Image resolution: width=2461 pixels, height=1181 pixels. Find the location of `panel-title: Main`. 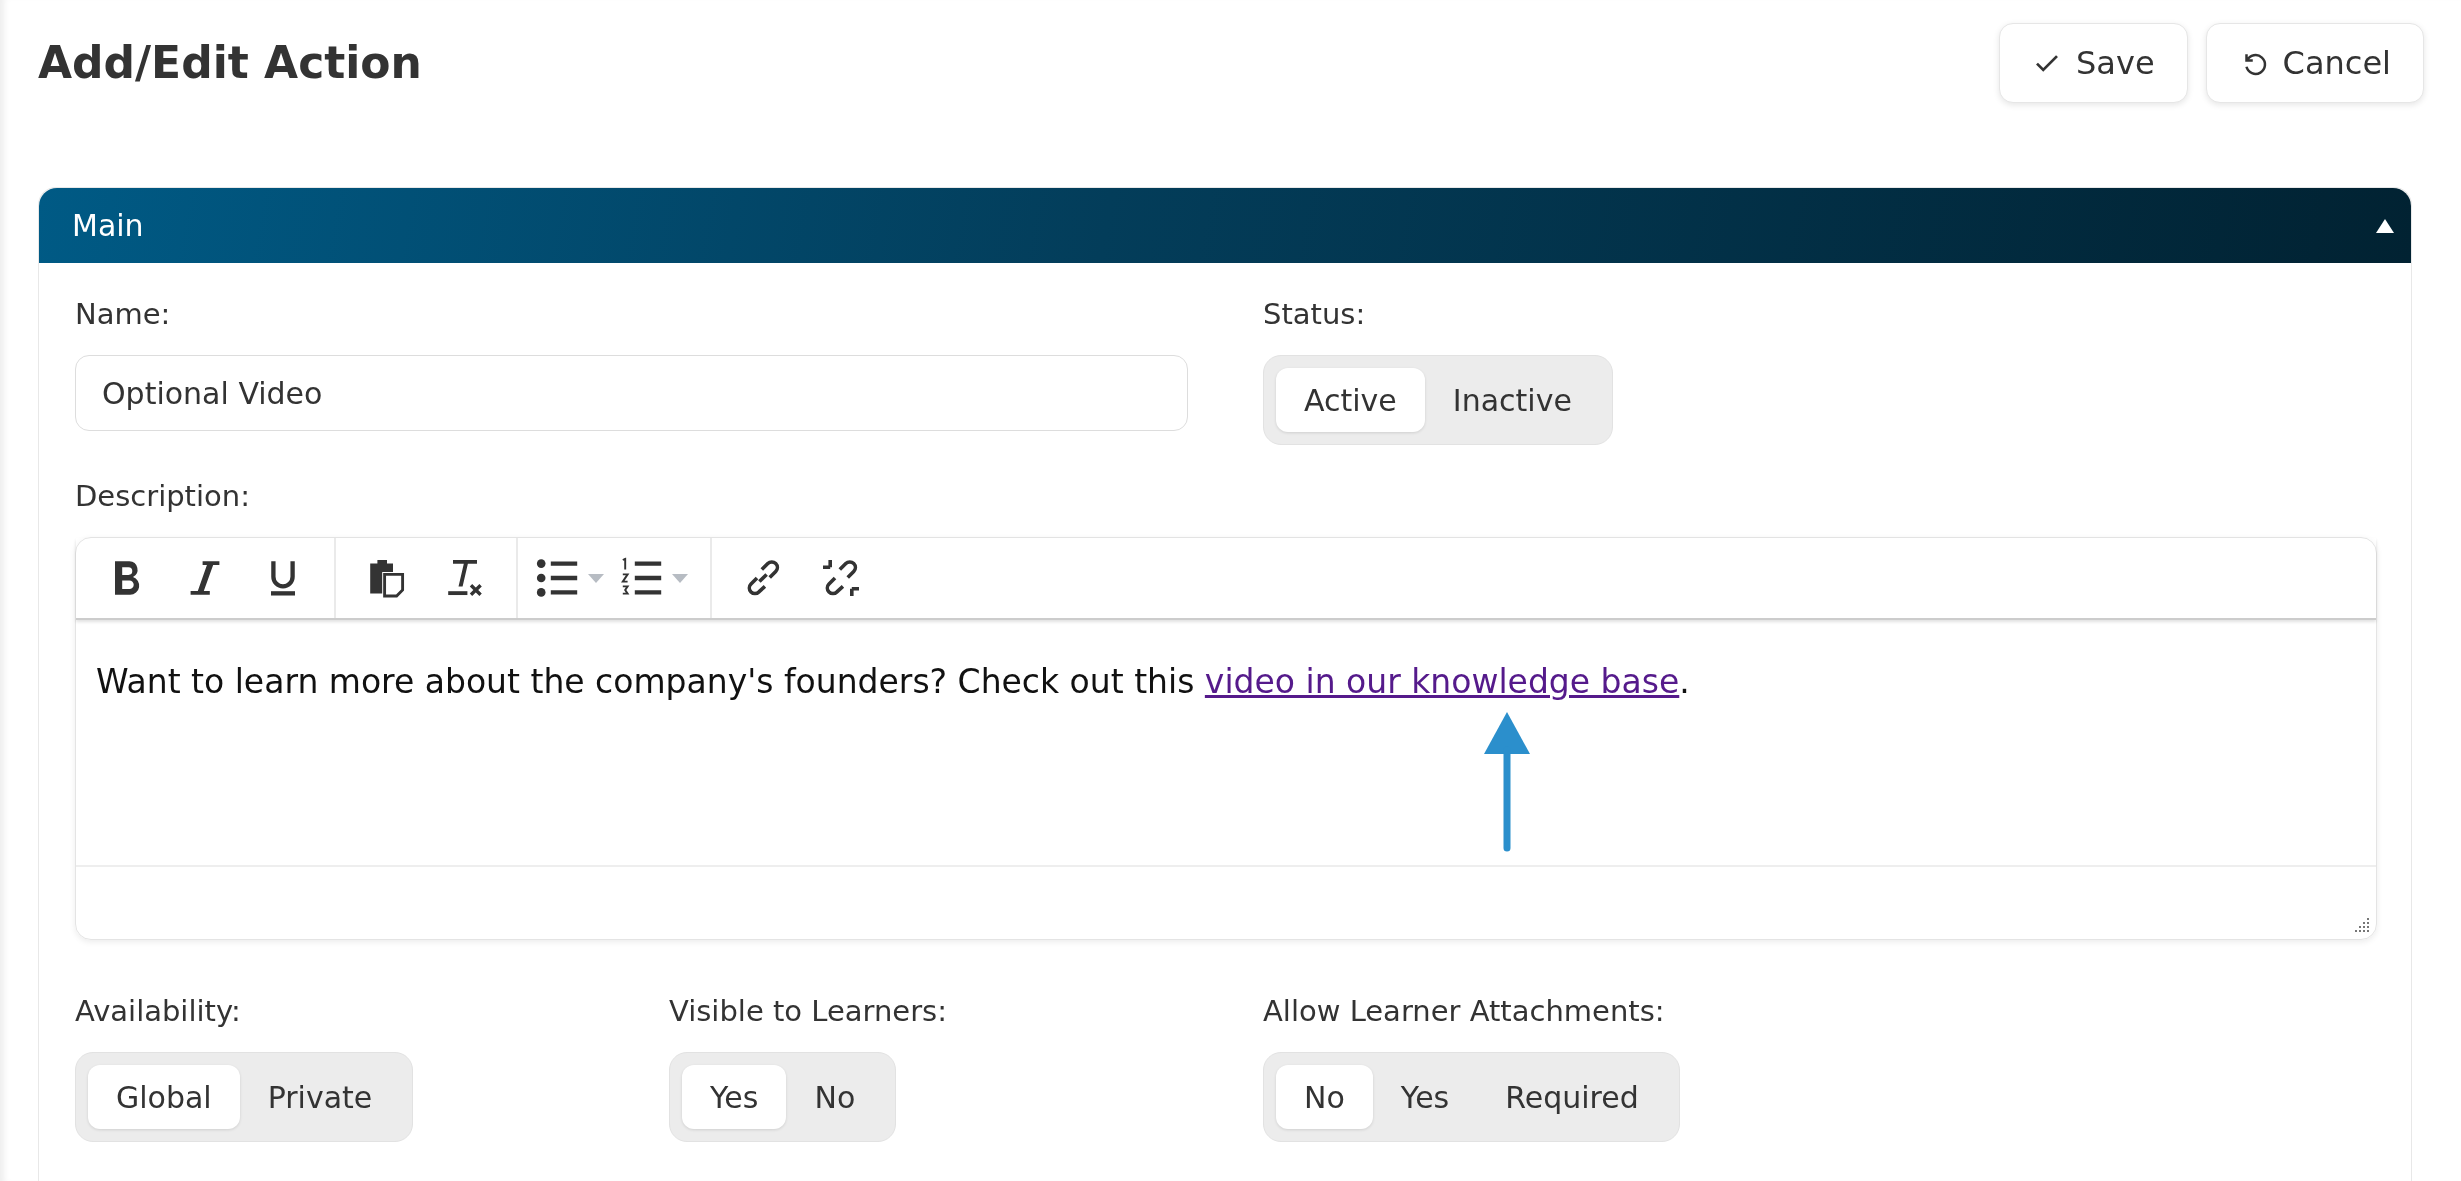

panel-title: Main is located at coordinates (108, 225).